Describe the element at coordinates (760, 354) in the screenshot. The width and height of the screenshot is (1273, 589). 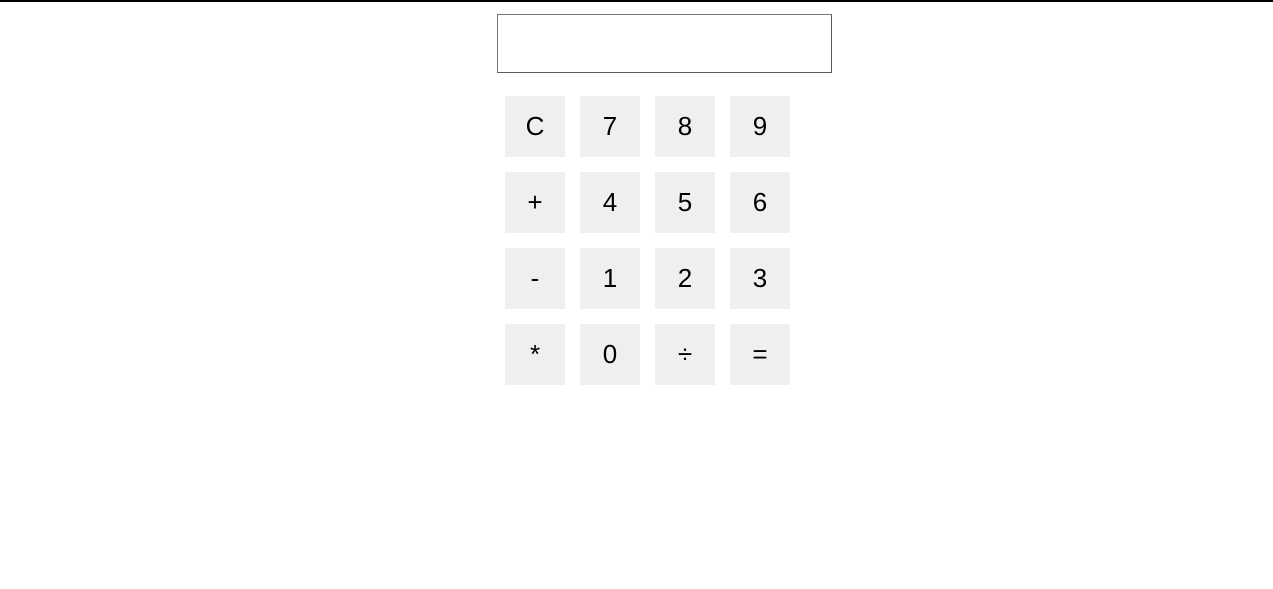
I see `equals-button: =` at that location.